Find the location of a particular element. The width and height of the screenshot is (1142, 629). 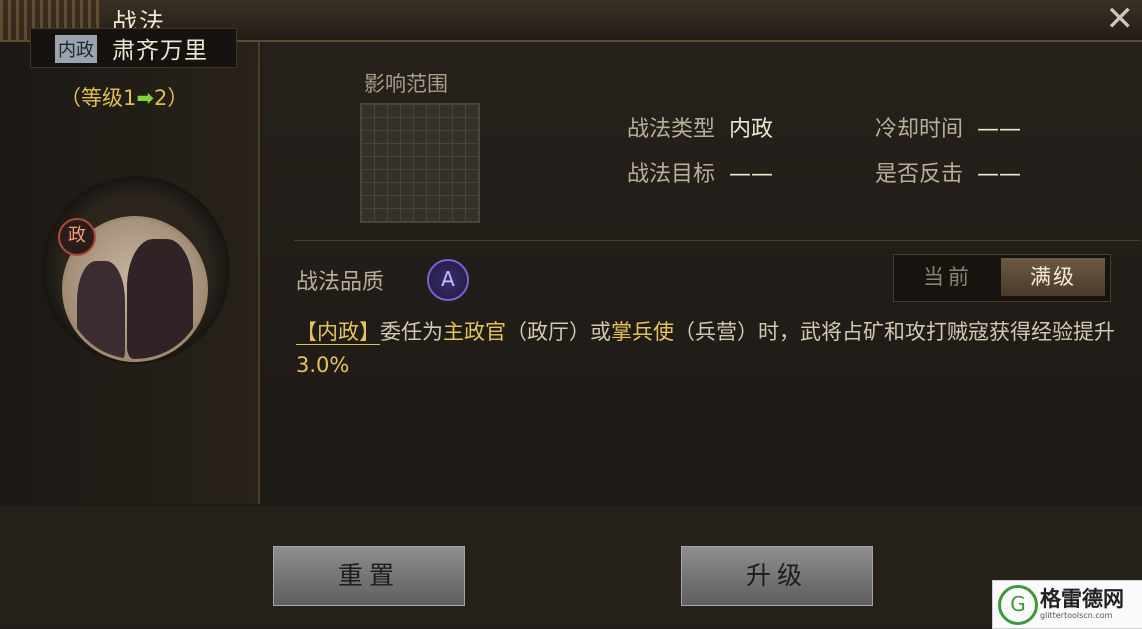

level-suffix: 2） is located at coordinates (171, 98).